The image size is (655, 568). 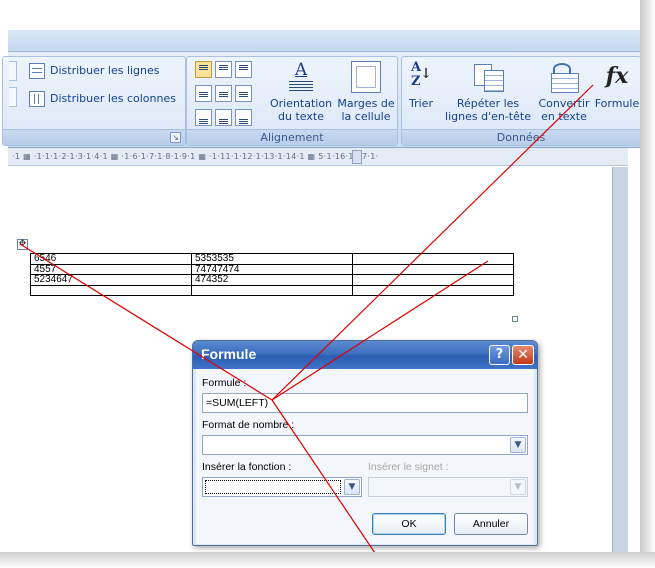 I want to click on table-cell: 6546, so click(x=111, y=259).